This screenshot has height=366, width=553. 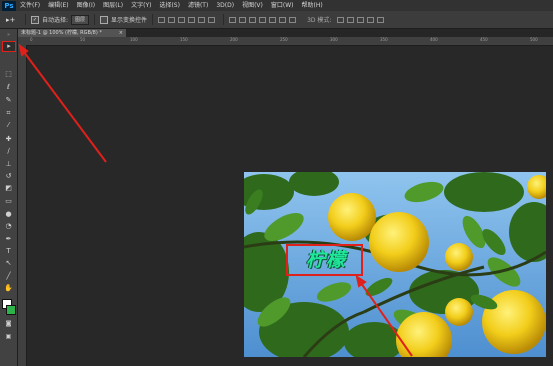 I want to click on crop-tool: ⌗, so click(x=8, y=113).